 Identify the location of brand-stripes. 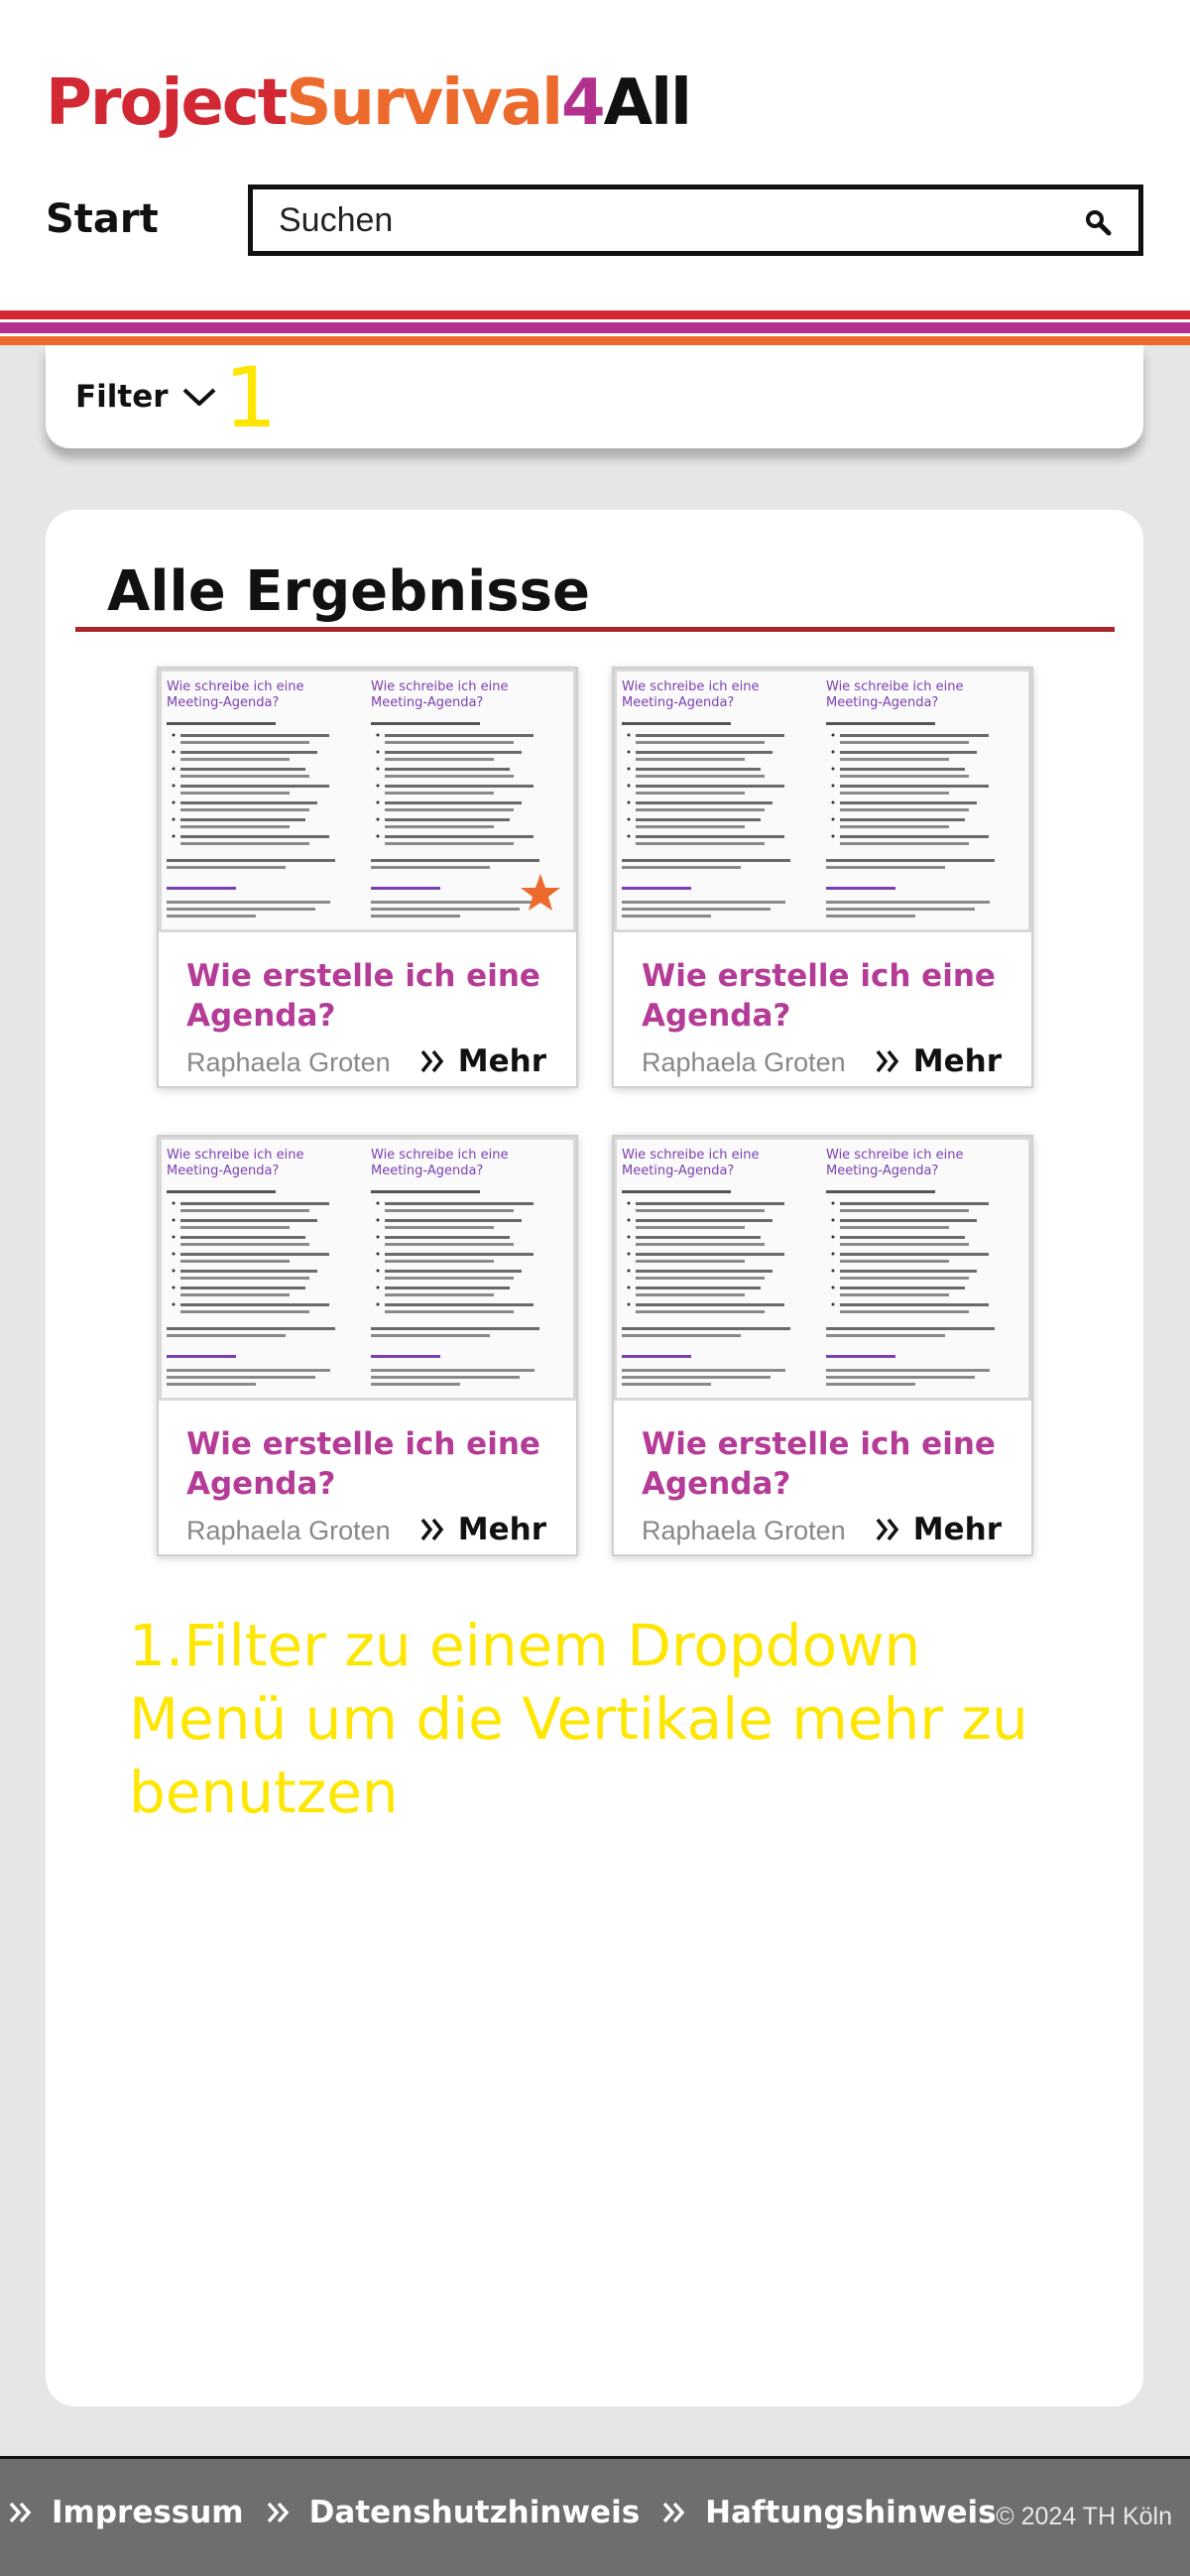
(595, 325).